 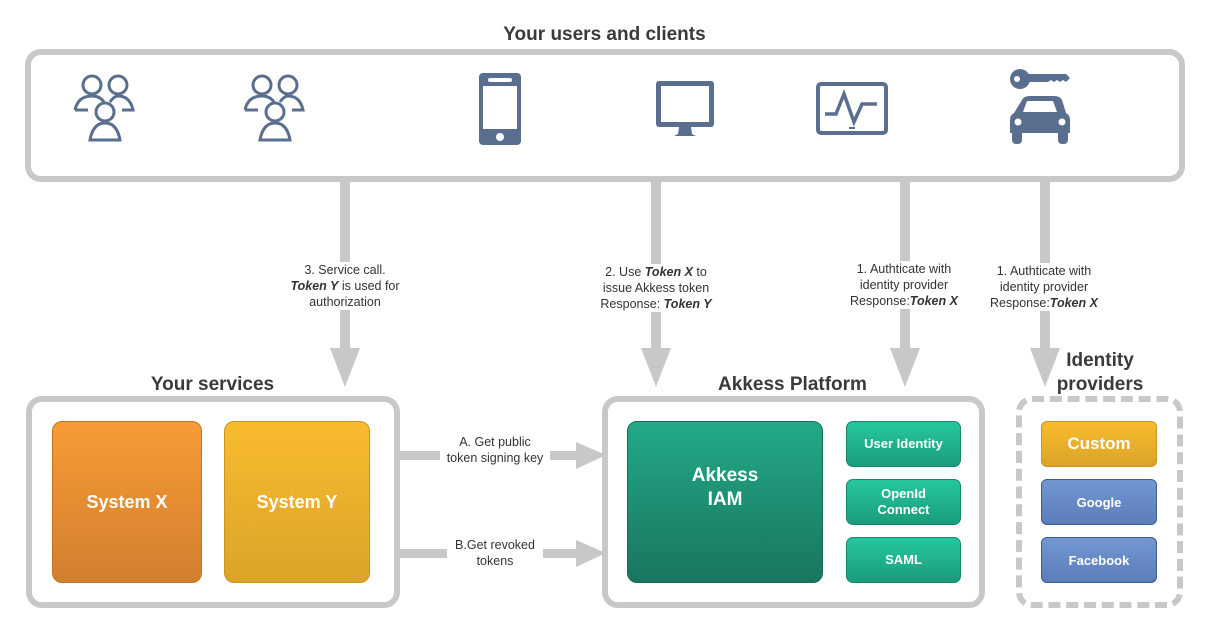 I want to click on idp-google: Google, so click(x=1099, y=502).